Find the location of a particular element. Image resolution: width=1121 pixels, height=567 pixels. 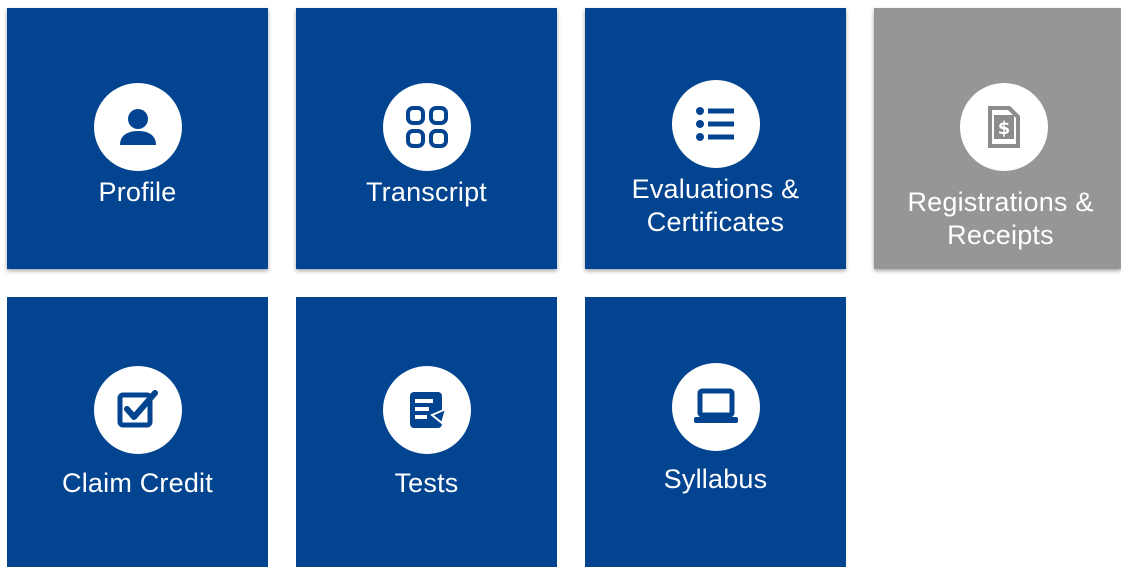

laptop-icon is located at coordinates (715, 407).